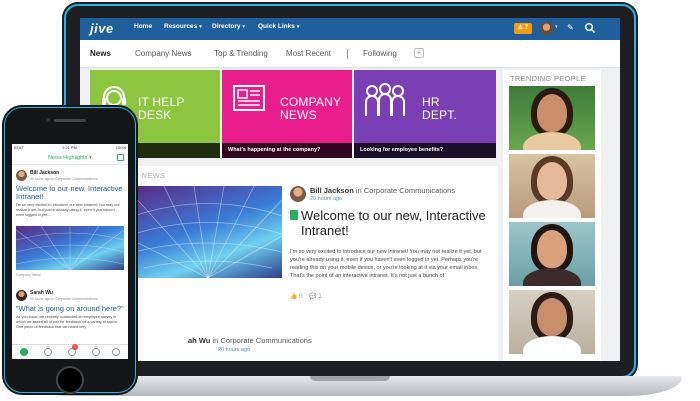  I want to click on phone-speaker, so click(70, 120).